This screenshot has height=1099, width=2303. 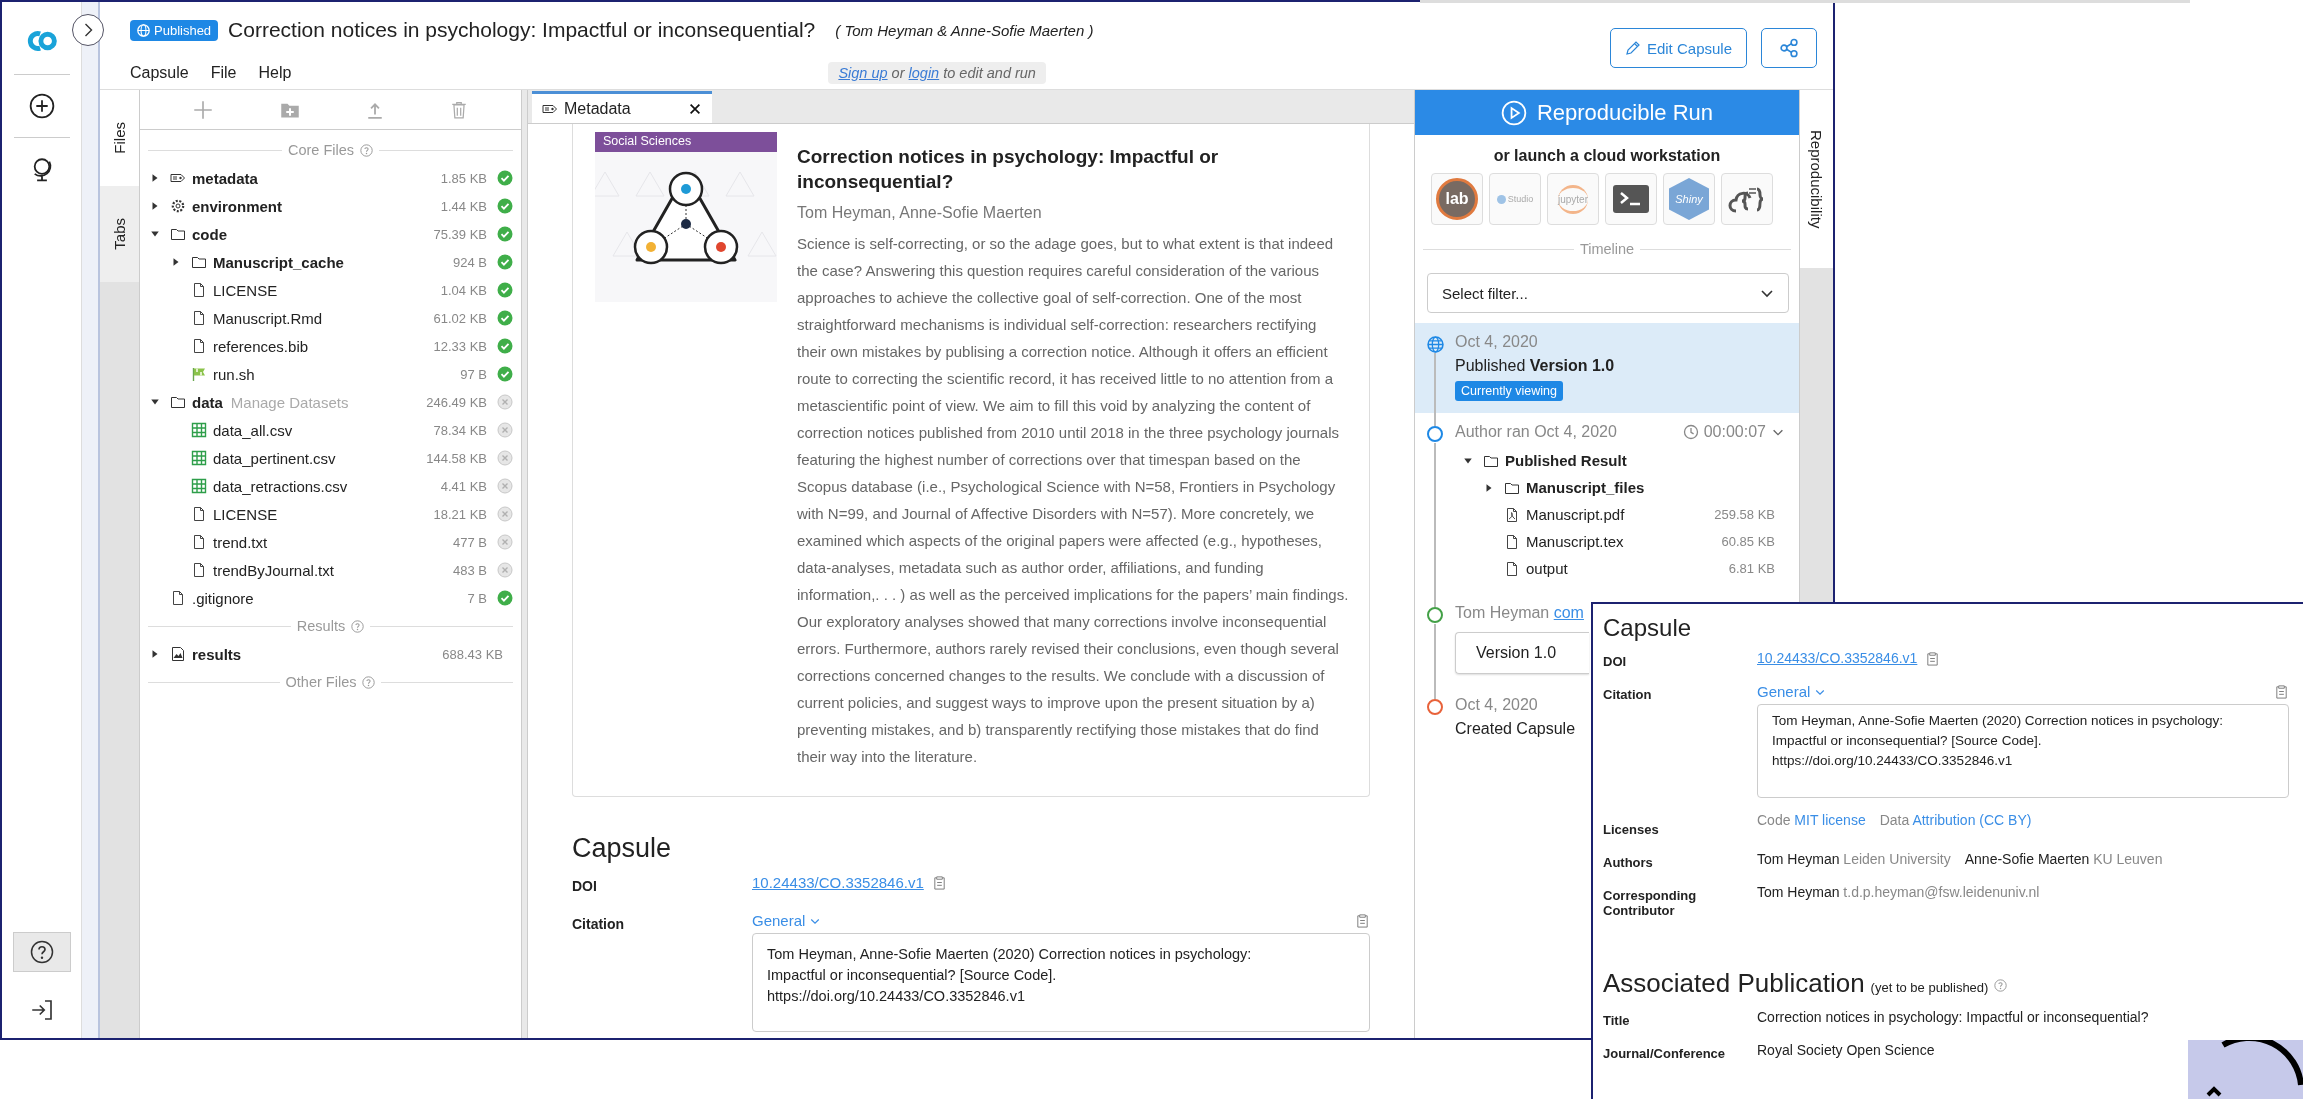 What do you see at coordinates (470, 262) in the screenshot?
I see `file-size: 924 B` at bounding box center [470, 262].